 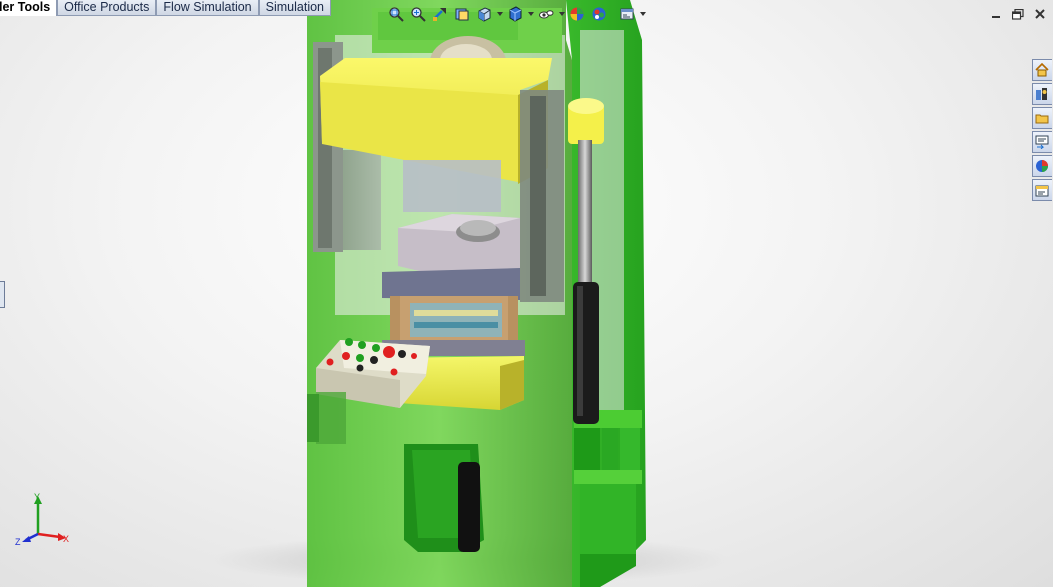 I want to click on edit-appearance-icon, so click(x=577, y=14).